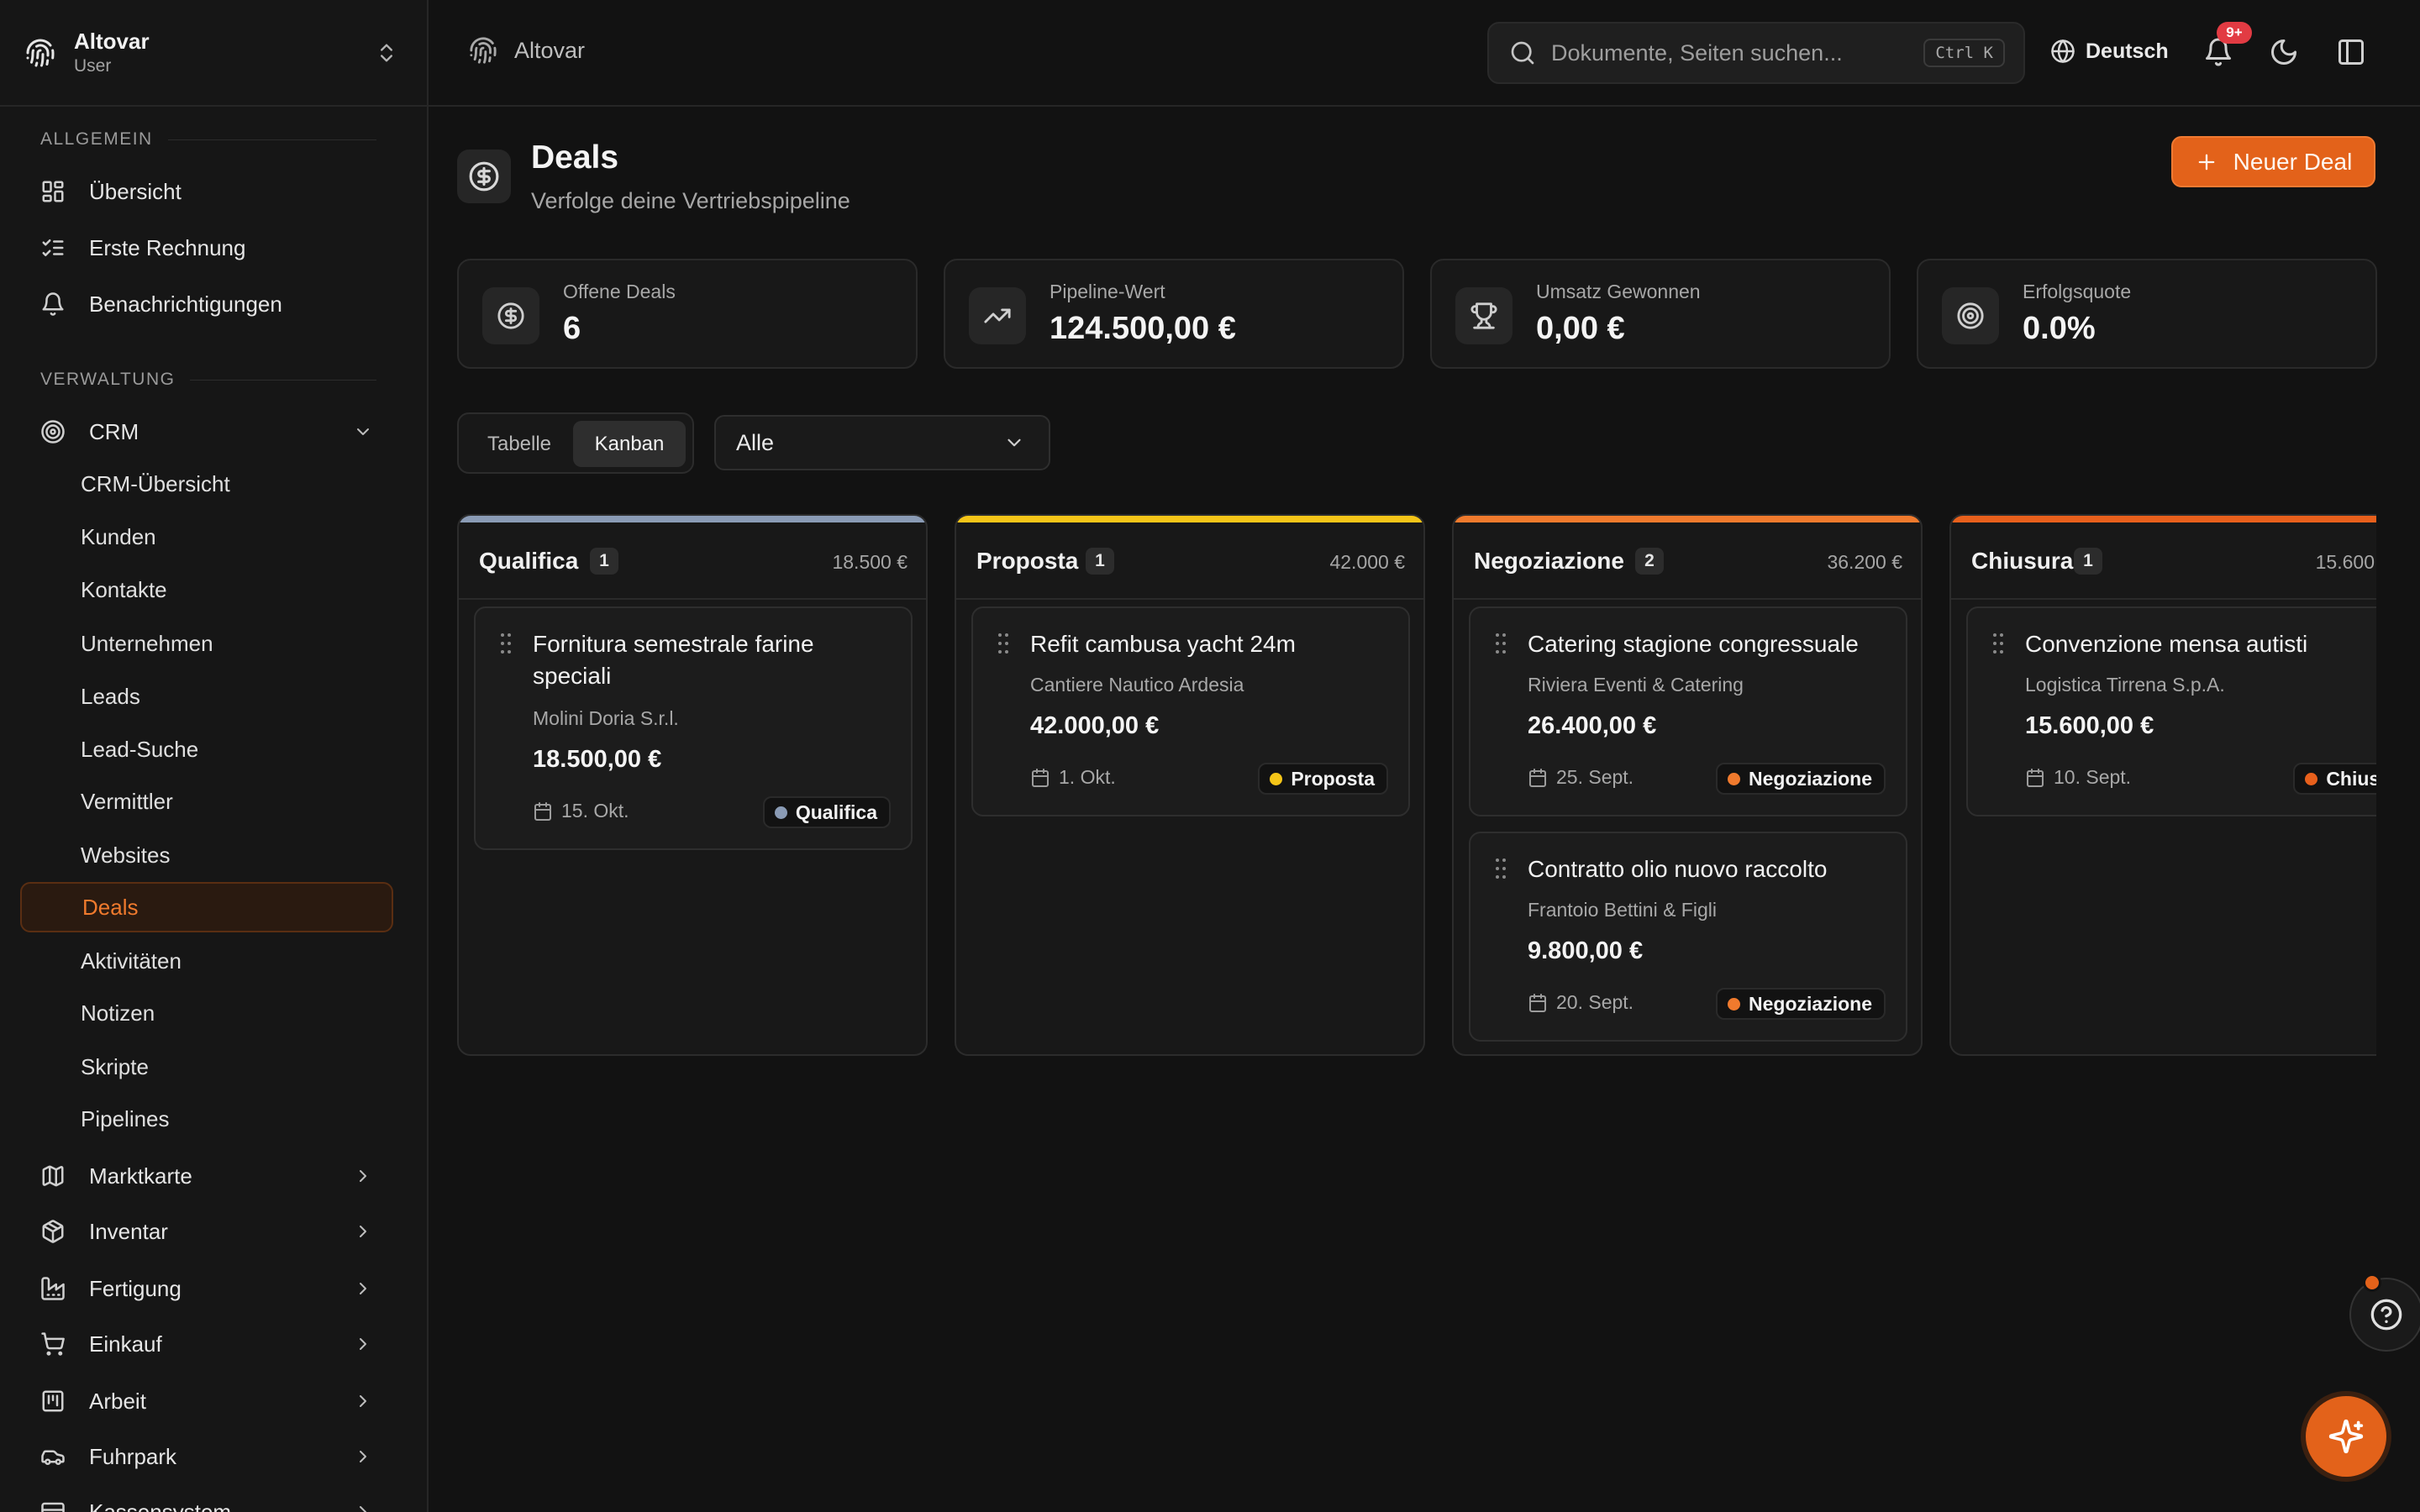 The image size is (2420, 1512). I want to click on chevron-down-icon, so click(363, 431).